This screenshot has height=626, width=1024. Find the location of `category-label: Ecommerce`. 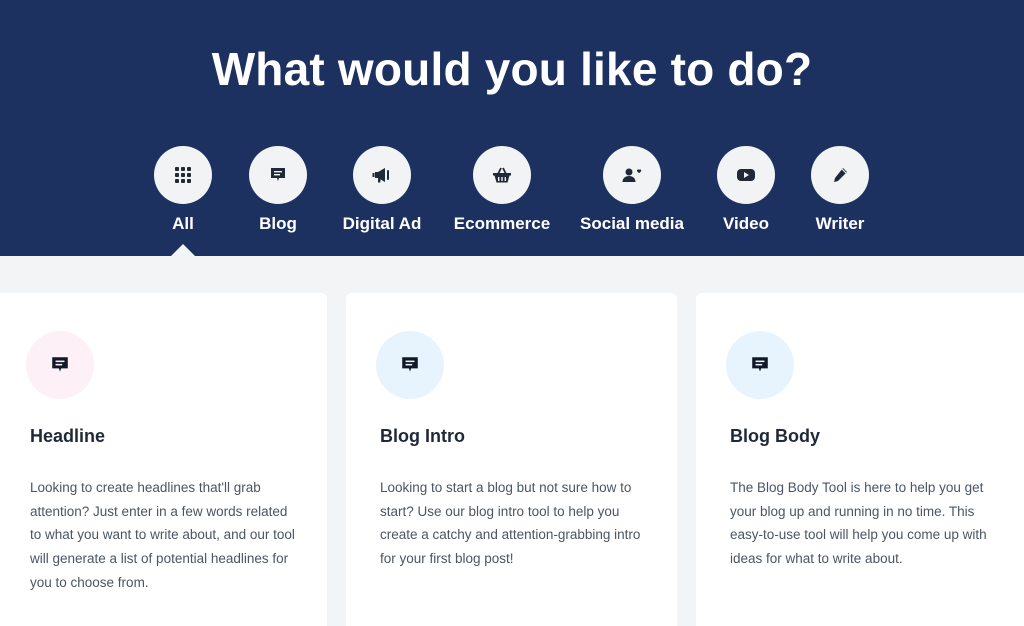

category-label: Ecommerce is located at coordinates (502, 223).